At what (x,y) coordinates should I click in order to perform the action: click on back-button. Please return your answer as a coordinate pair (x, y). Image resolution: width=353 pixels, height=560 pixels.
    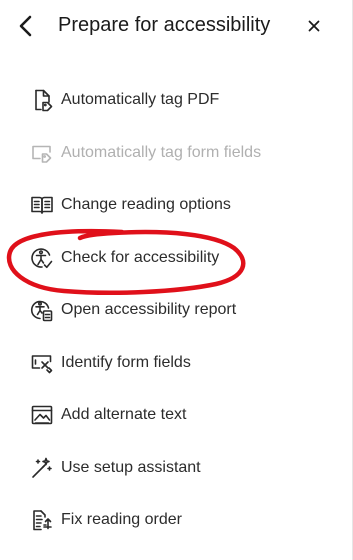
    Looking at the image, I should click on (26, 26).